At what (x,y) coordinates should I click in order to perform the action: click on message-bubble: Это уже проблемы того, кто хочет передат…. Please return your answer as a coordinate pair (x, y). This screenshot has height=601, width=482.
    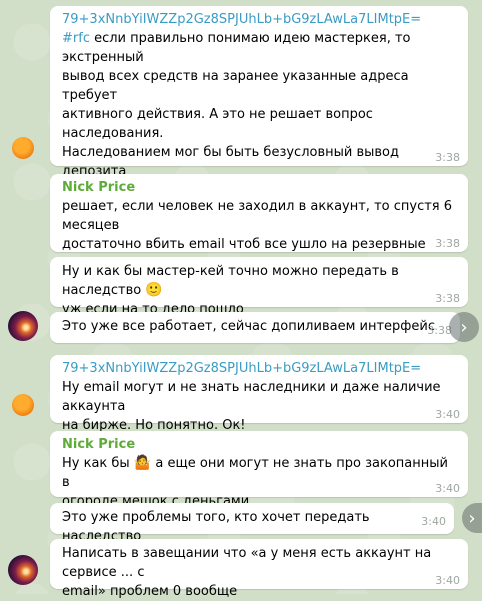
    Looking at the image, I should click on (252, 523).